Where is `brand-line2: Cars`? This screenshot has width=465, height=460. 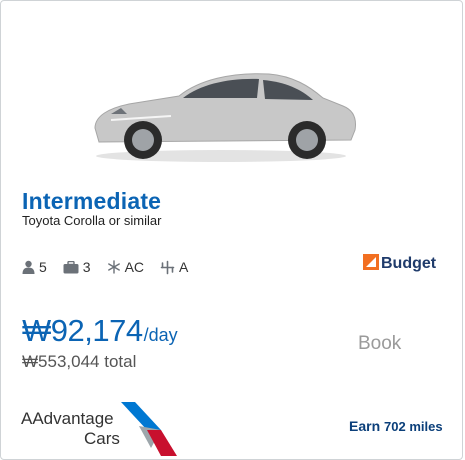
brand-line2: Cars is located at coordinates (102, 438).